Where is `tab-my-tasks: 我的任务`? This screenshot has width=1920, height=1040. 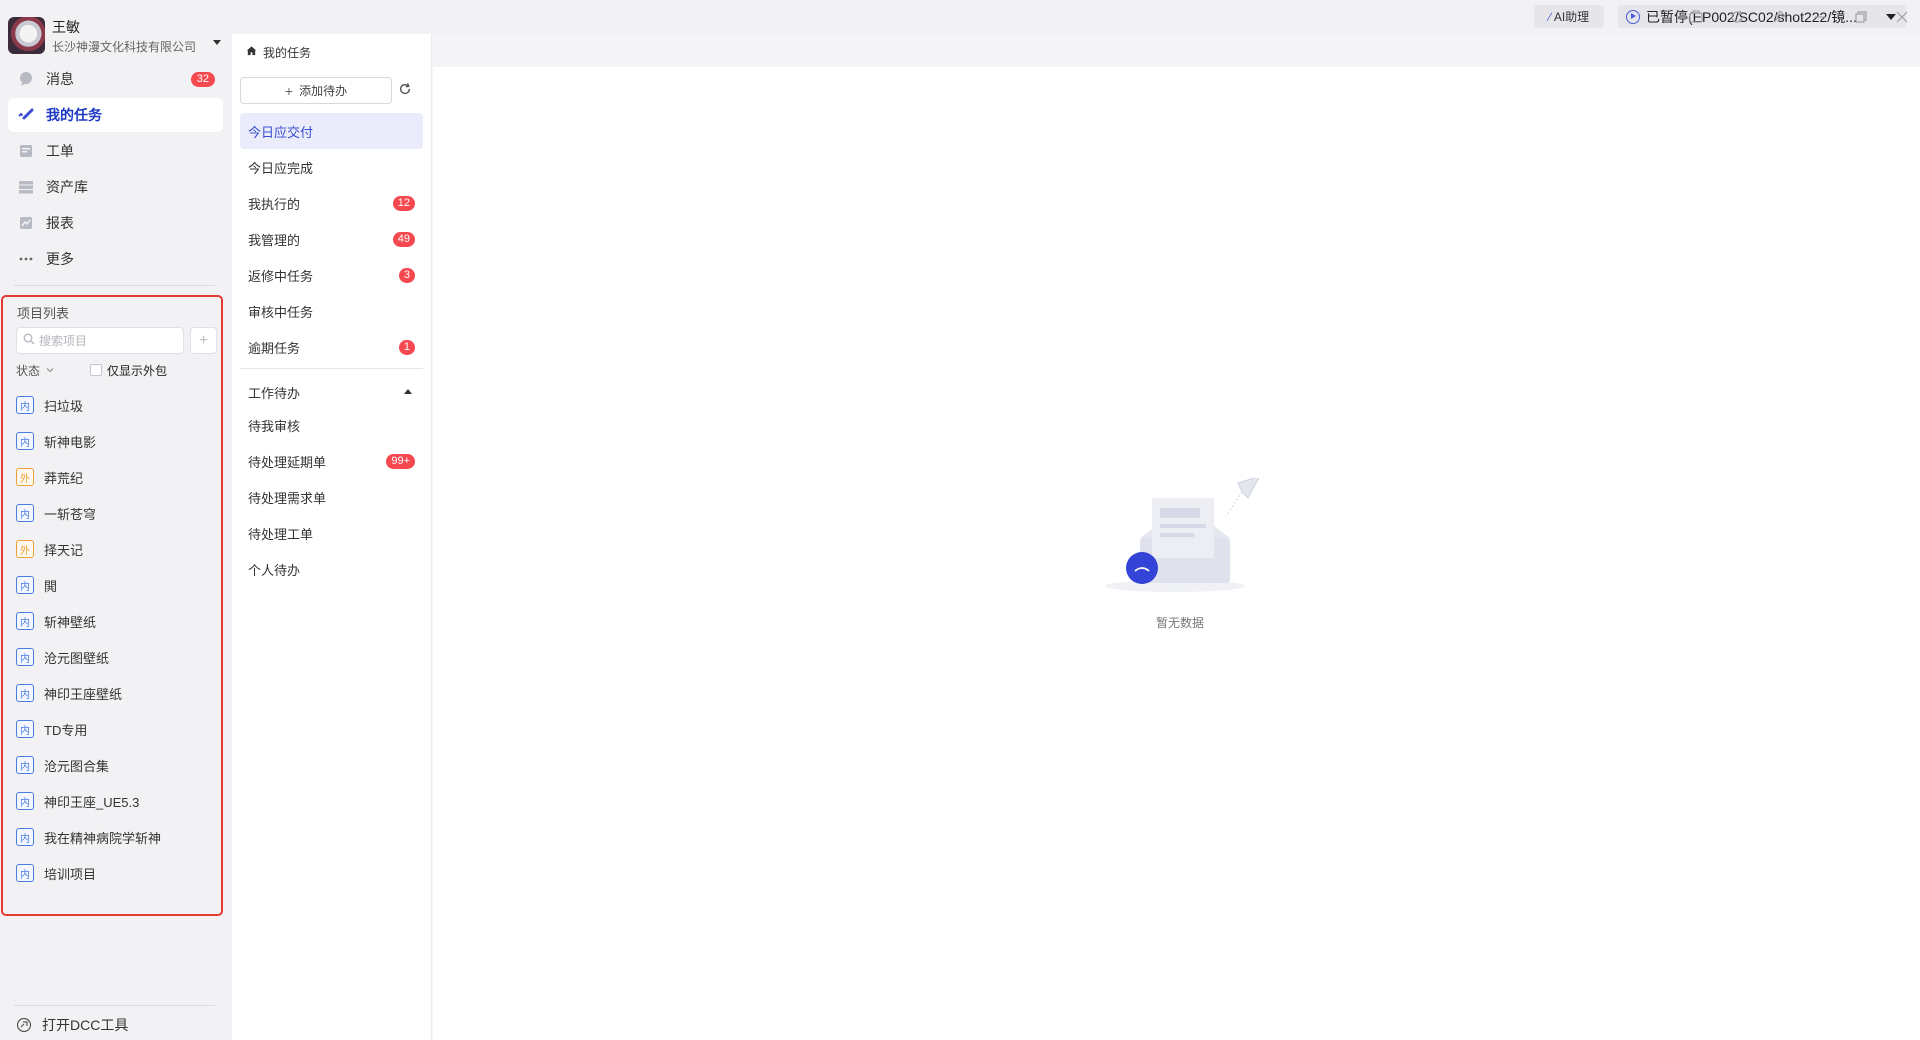 tab-my-tasks: 我的任务 is located at coordinates (279, 52).